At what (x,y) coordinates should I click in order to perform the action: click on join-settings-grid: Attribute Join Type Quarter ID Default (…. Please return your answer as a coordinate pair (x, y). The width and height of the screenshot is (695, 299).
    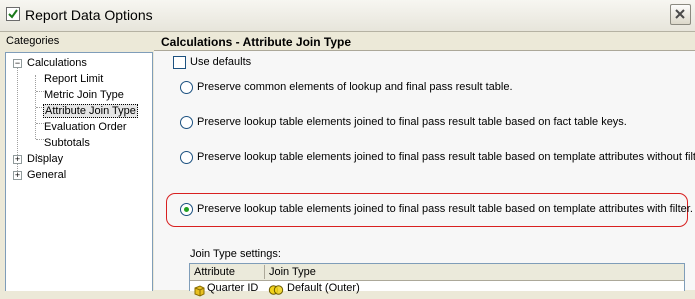
    Looking at the image, I should click on (437, 280).